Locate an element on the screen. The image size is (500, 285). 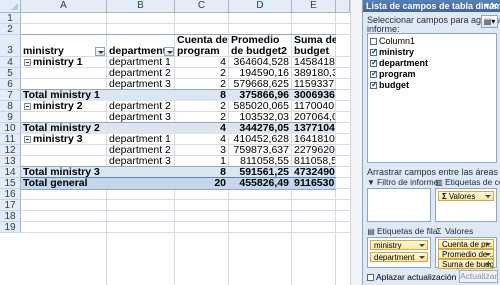
row-header: 13 is located at coordinates (10, 161).